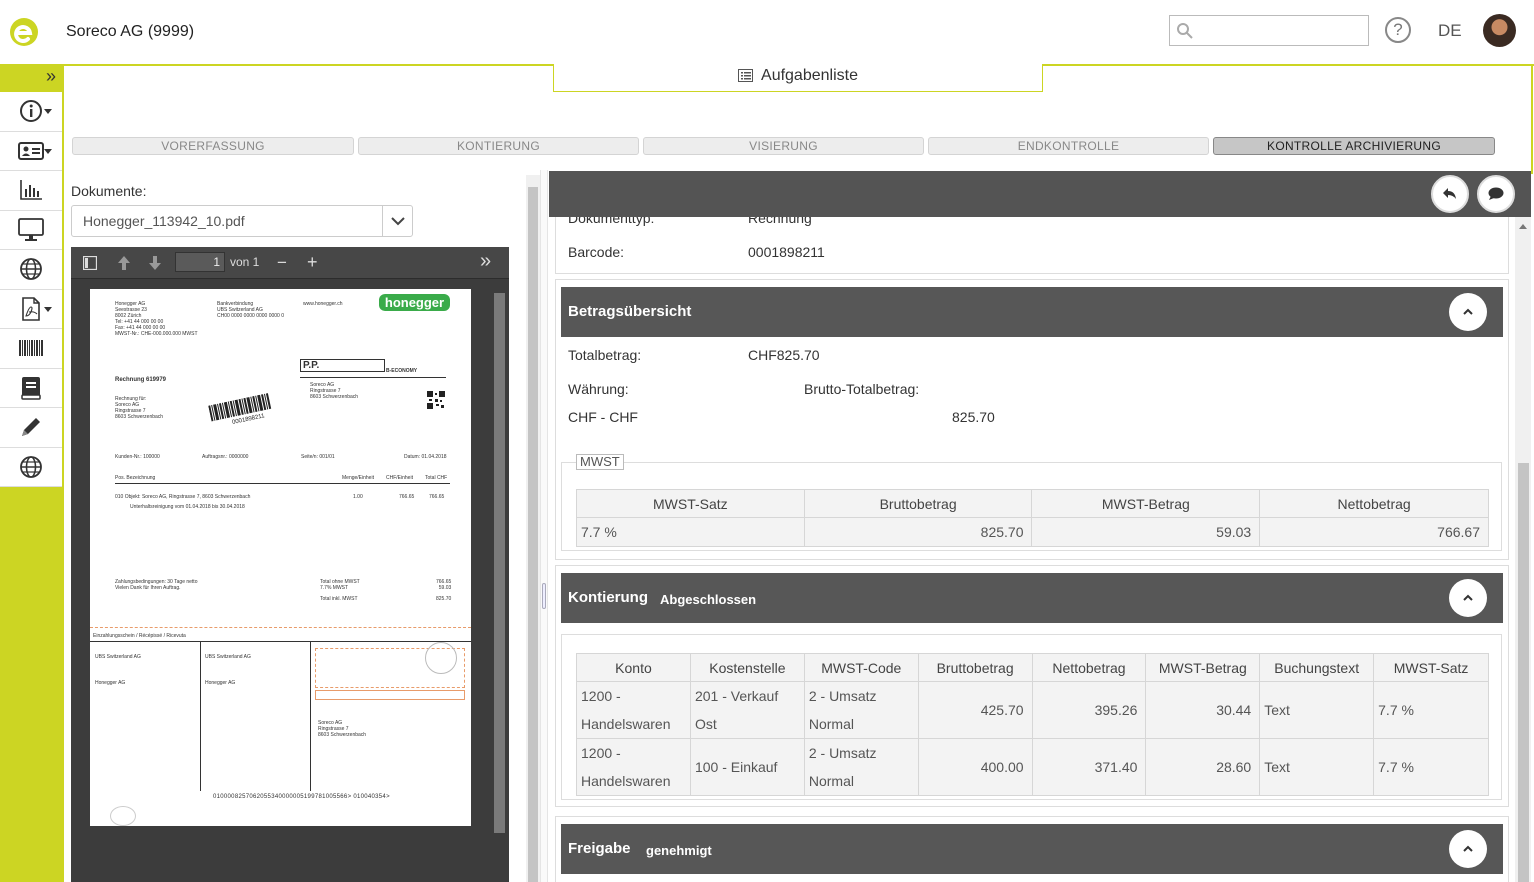  I want to click on panel-splitter, so click(544, 526).